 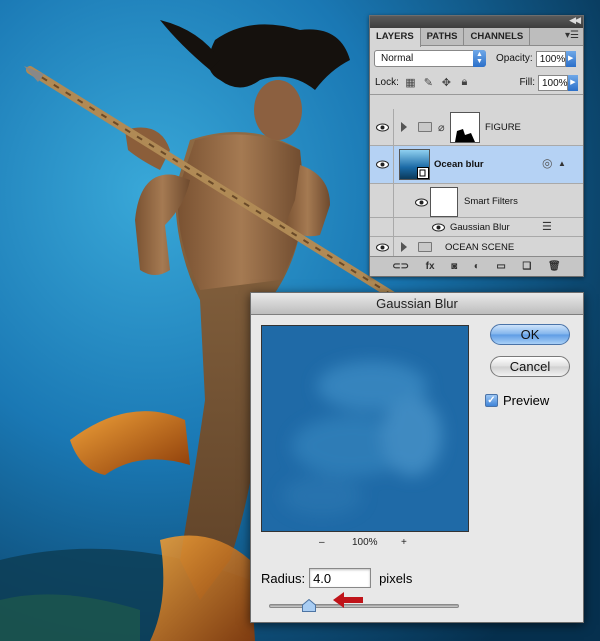 What do you see at coordinates (340, 578) in the screenshot?
I see `radius-input: 4.0` at bounding box center [340, 578].